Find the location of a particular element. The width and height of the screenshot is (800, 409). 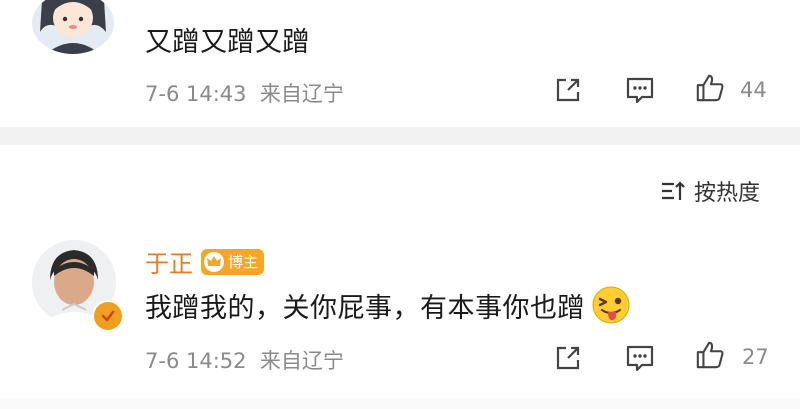

like-count: 44 is located at coordinates (753, 90).